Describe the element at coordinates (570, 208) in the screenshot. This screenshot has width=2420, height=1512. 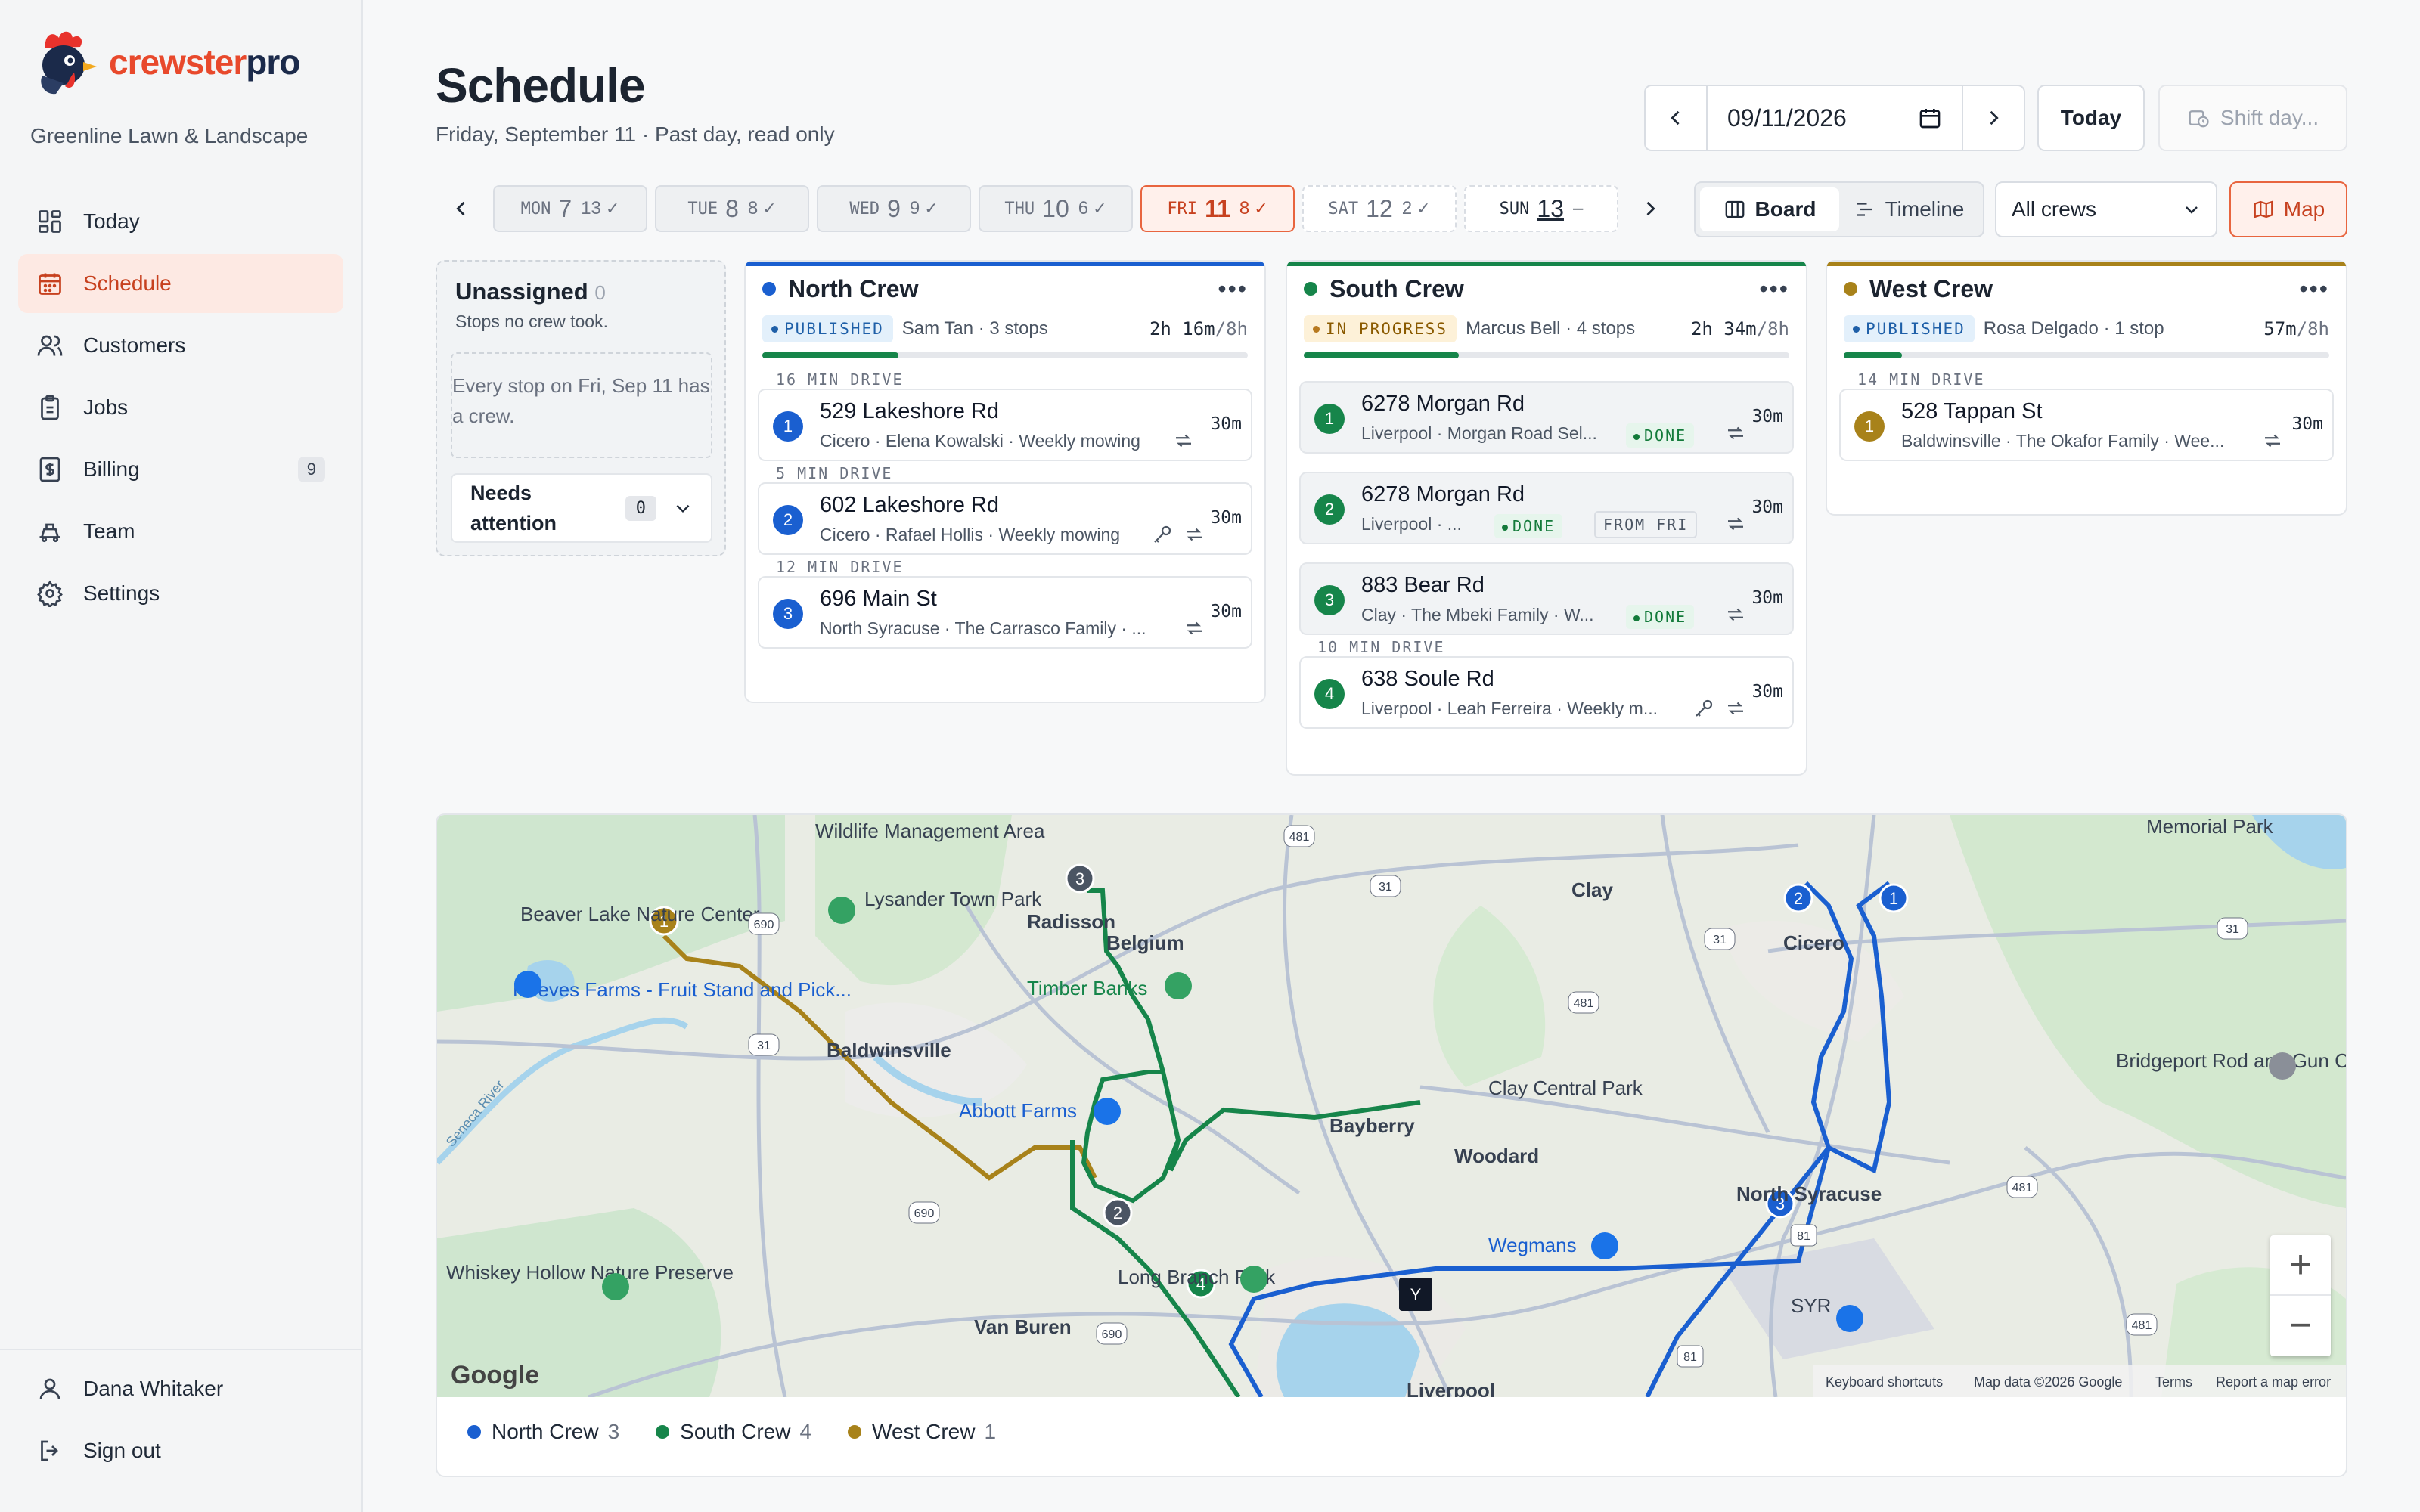
I see `day-tab-mon: MON 7 13 ✓` at that location.